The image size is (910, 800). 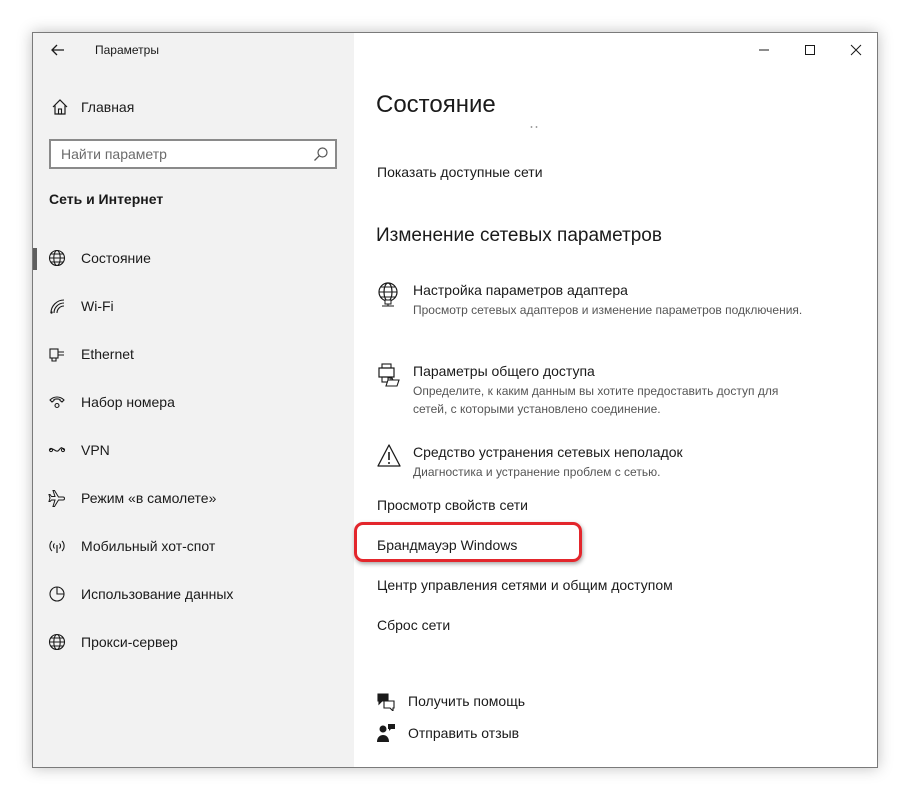 I want to click on back-button, so click(x=58, y=50).